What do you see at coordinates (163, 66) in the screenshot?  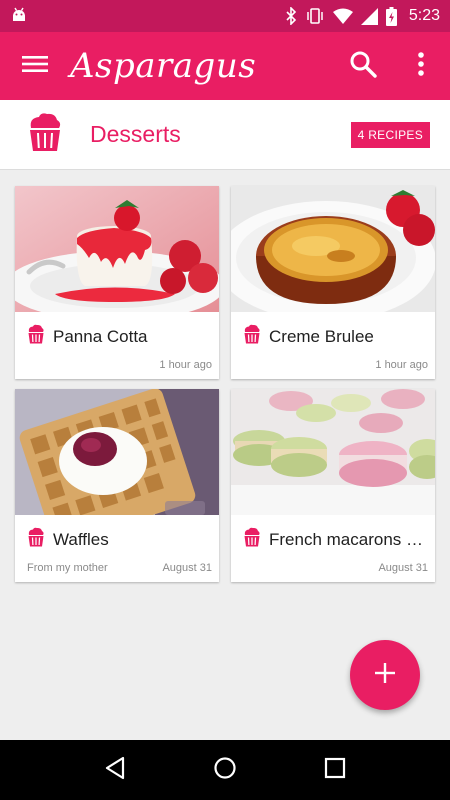 I see `app-title: Asparagus` at bounding box center [163, 66].